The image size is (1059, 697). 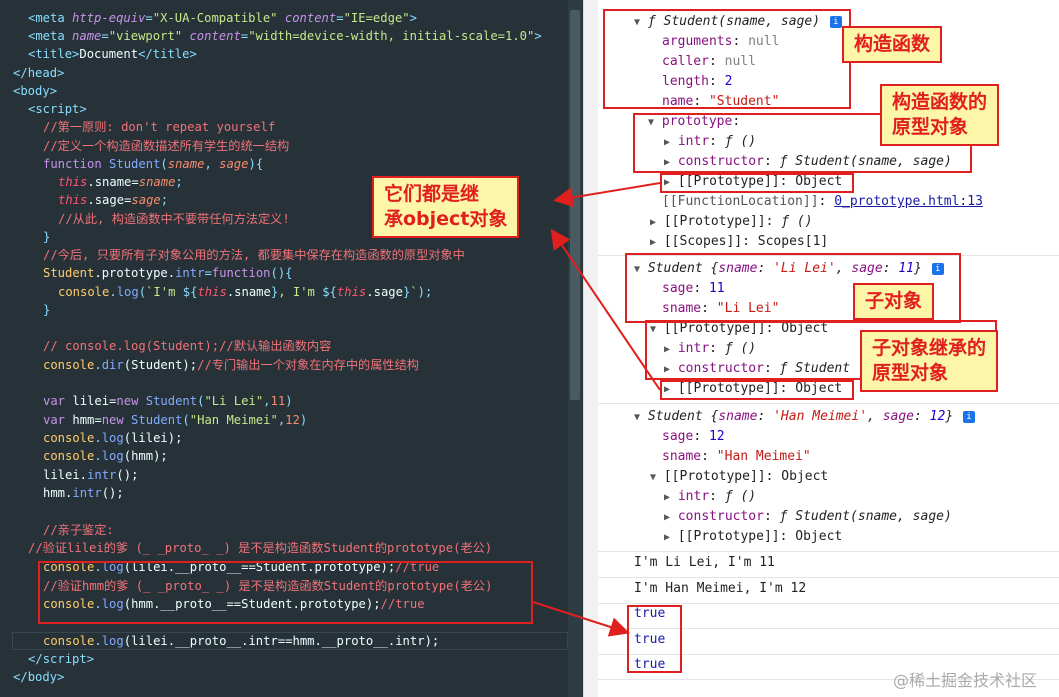 What do you see at coordinates (446, 207) in the screenshot?
I see `label-inherit-object: 它们都是继 承object对象` at bounding box center [446, 207].